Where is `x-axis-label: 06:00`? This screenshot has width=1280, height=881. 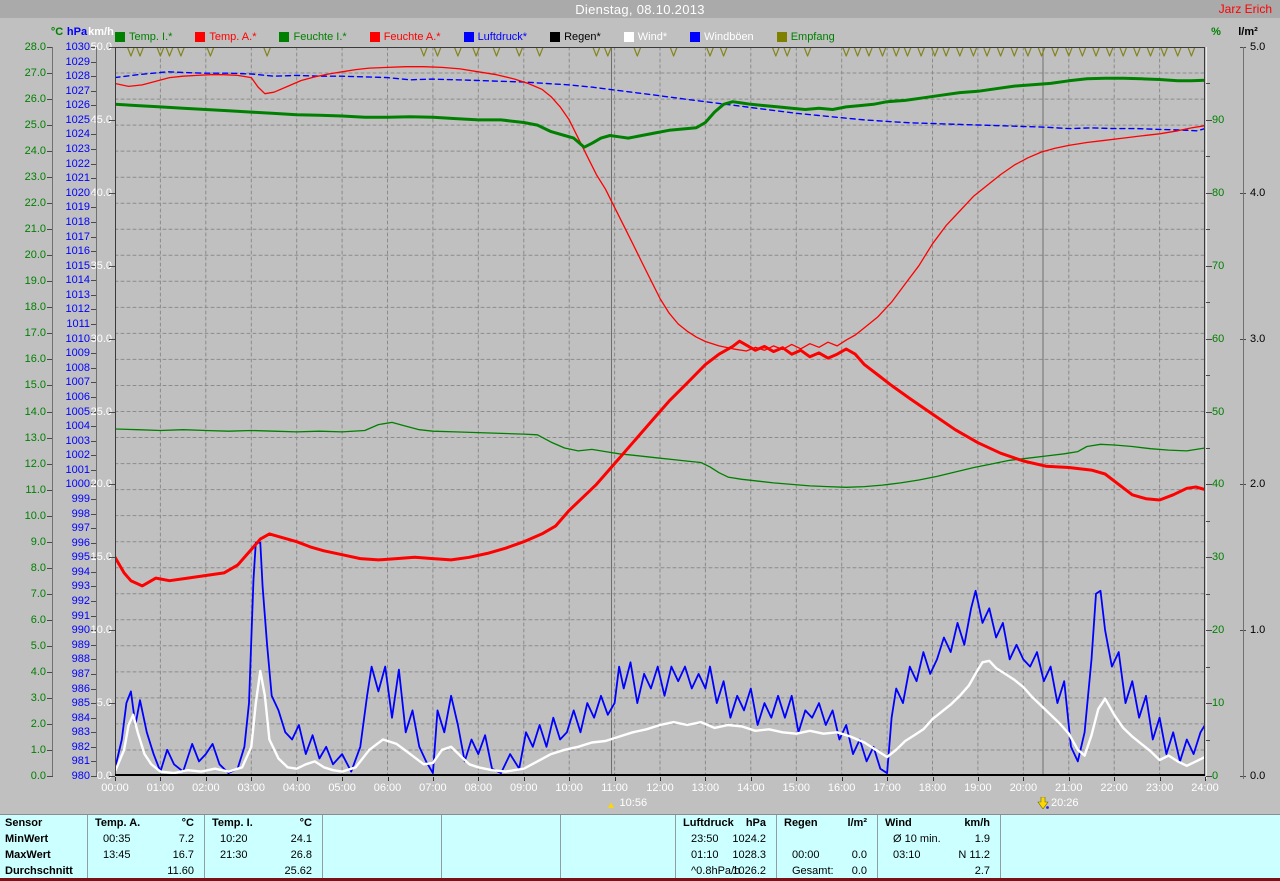
x-axis-label: 06:00 is located at coordinates (387, 788).